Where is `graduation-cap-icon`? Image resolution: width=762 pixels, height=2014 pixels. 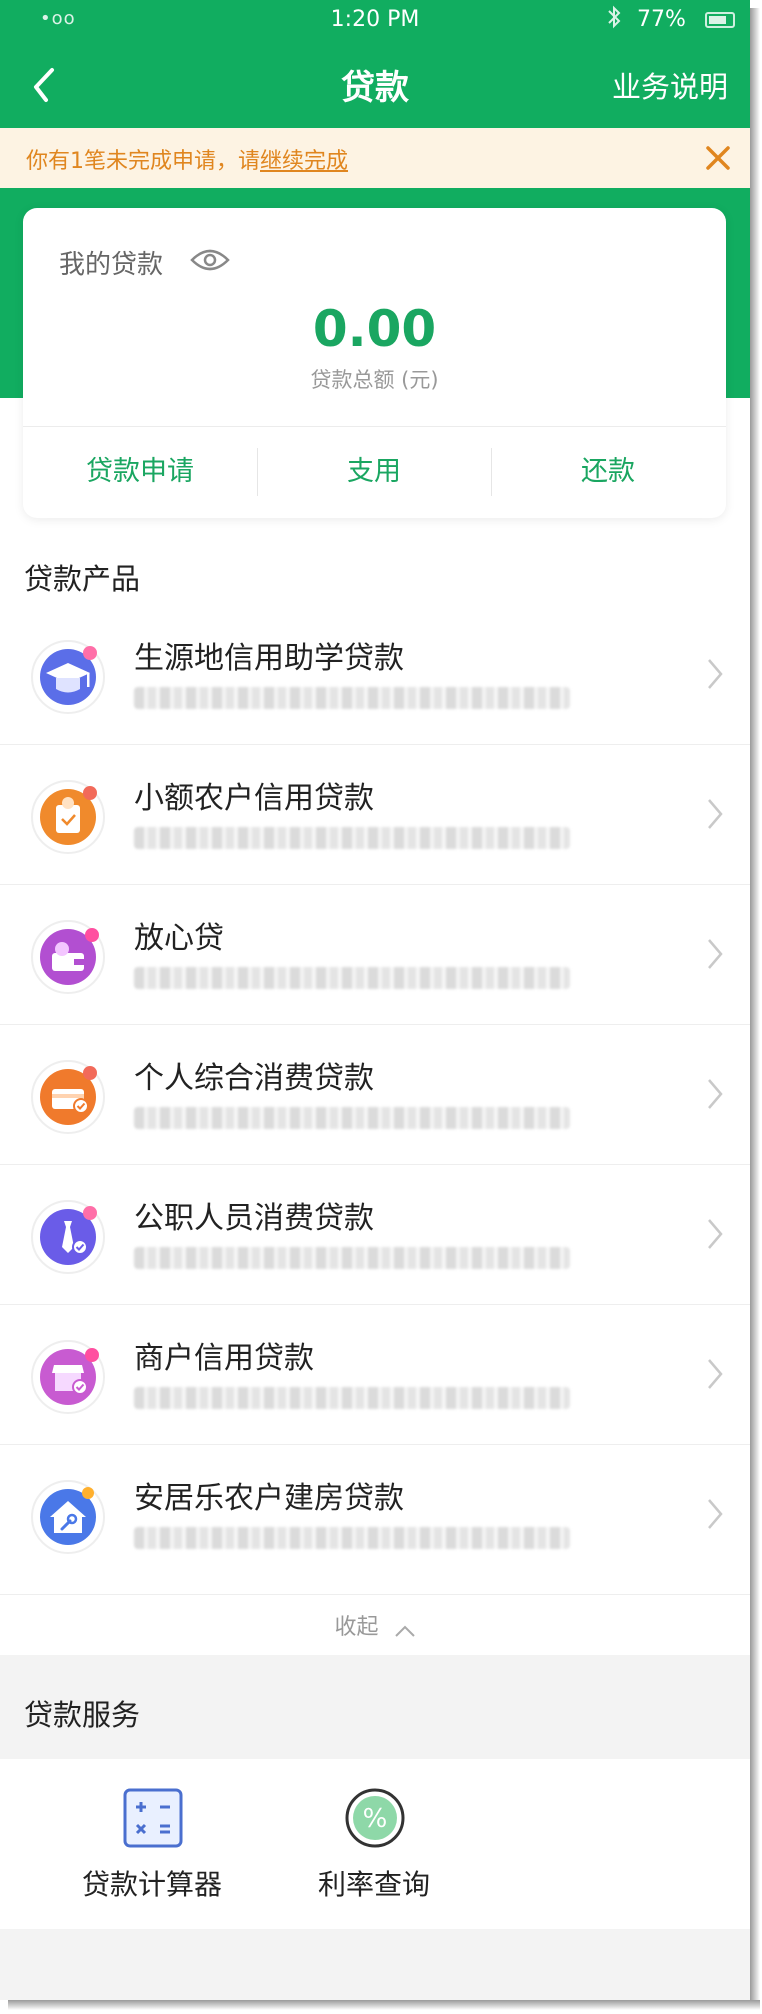 graduation-cap-icon is located at coordinates (69, 675).